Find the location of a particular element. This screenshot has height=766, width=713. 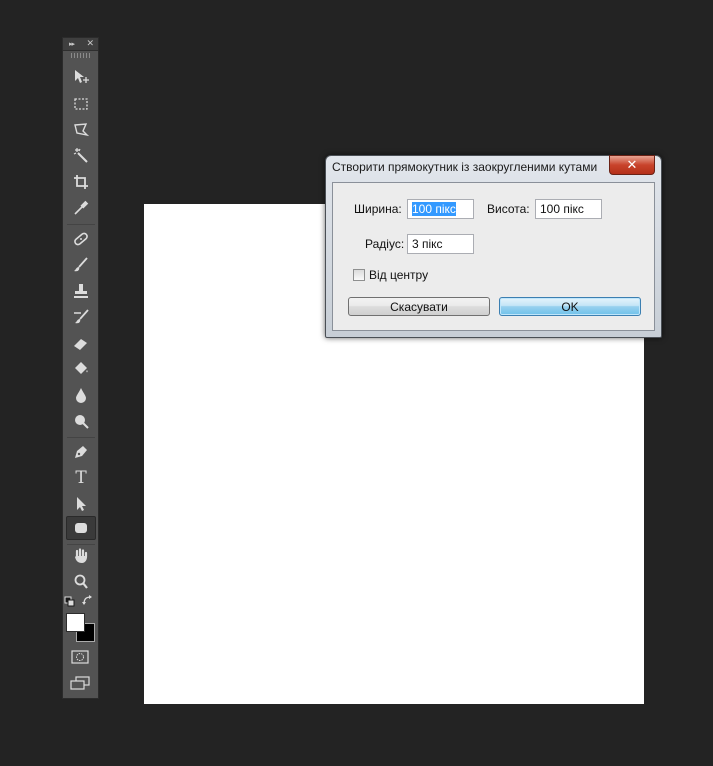

healing-brush-tool is located at coordinates (81, 239).